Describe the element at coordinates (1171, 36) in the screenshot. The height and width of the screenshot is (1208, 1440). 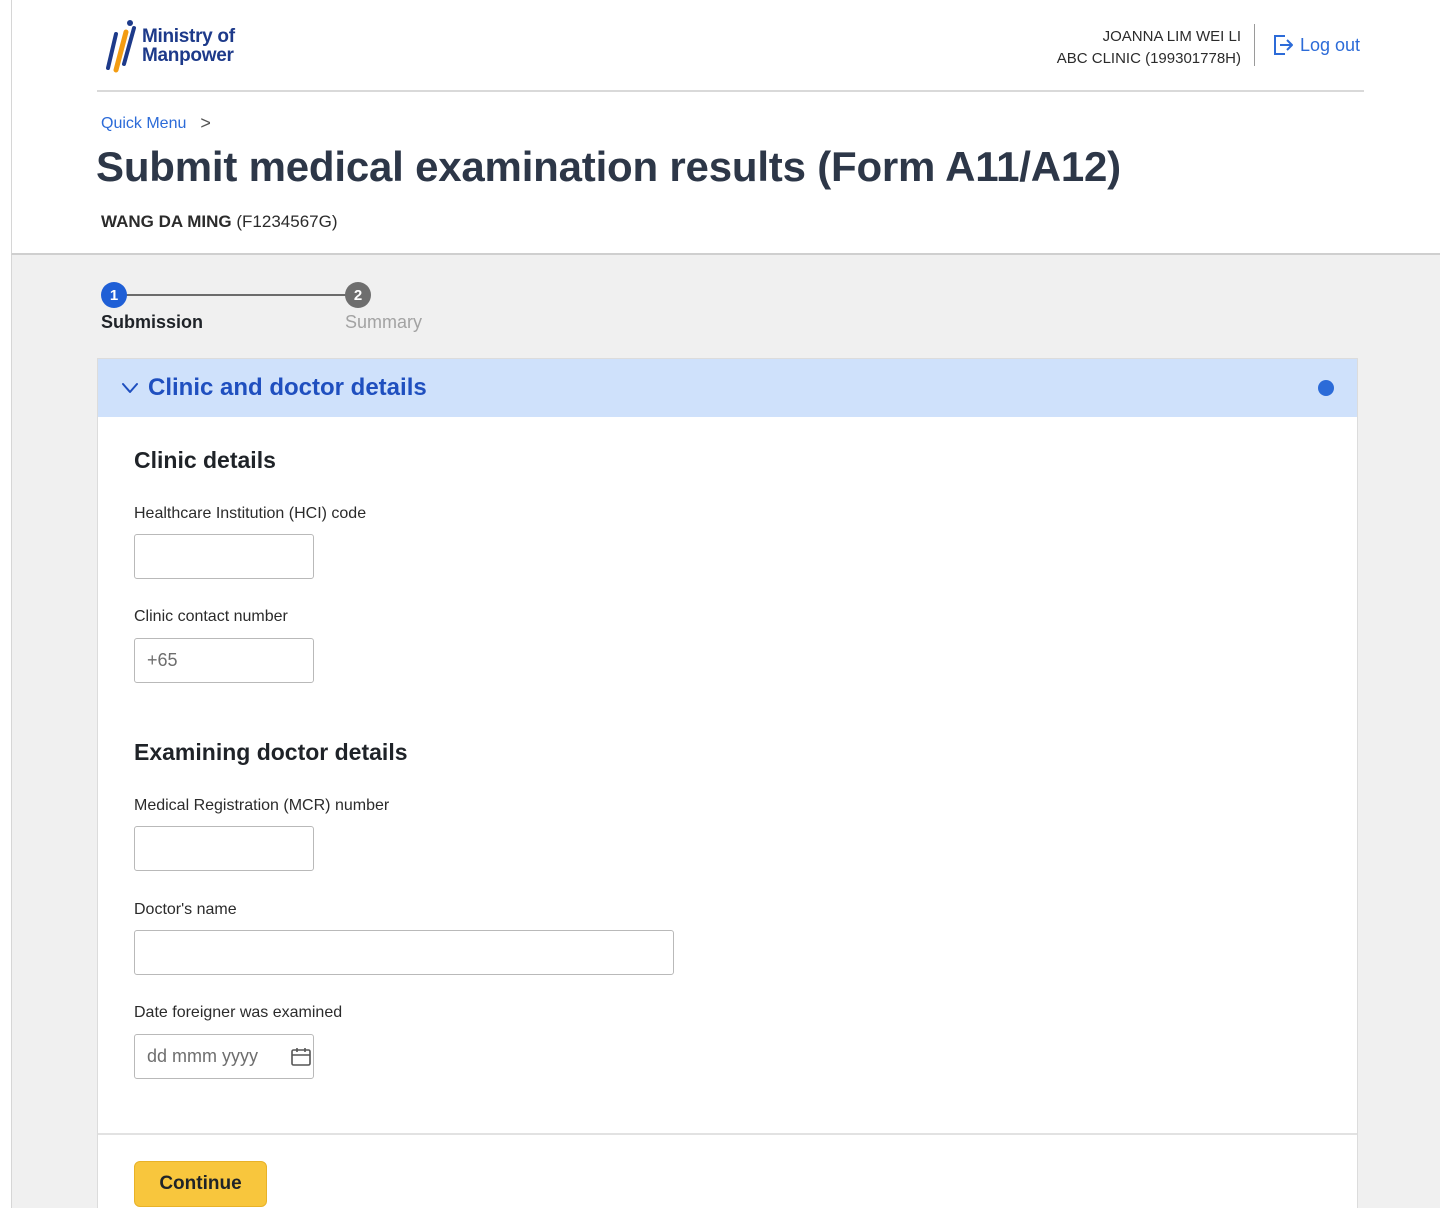
I see `user-name: JOANNA LIM WEI LI` at that location.